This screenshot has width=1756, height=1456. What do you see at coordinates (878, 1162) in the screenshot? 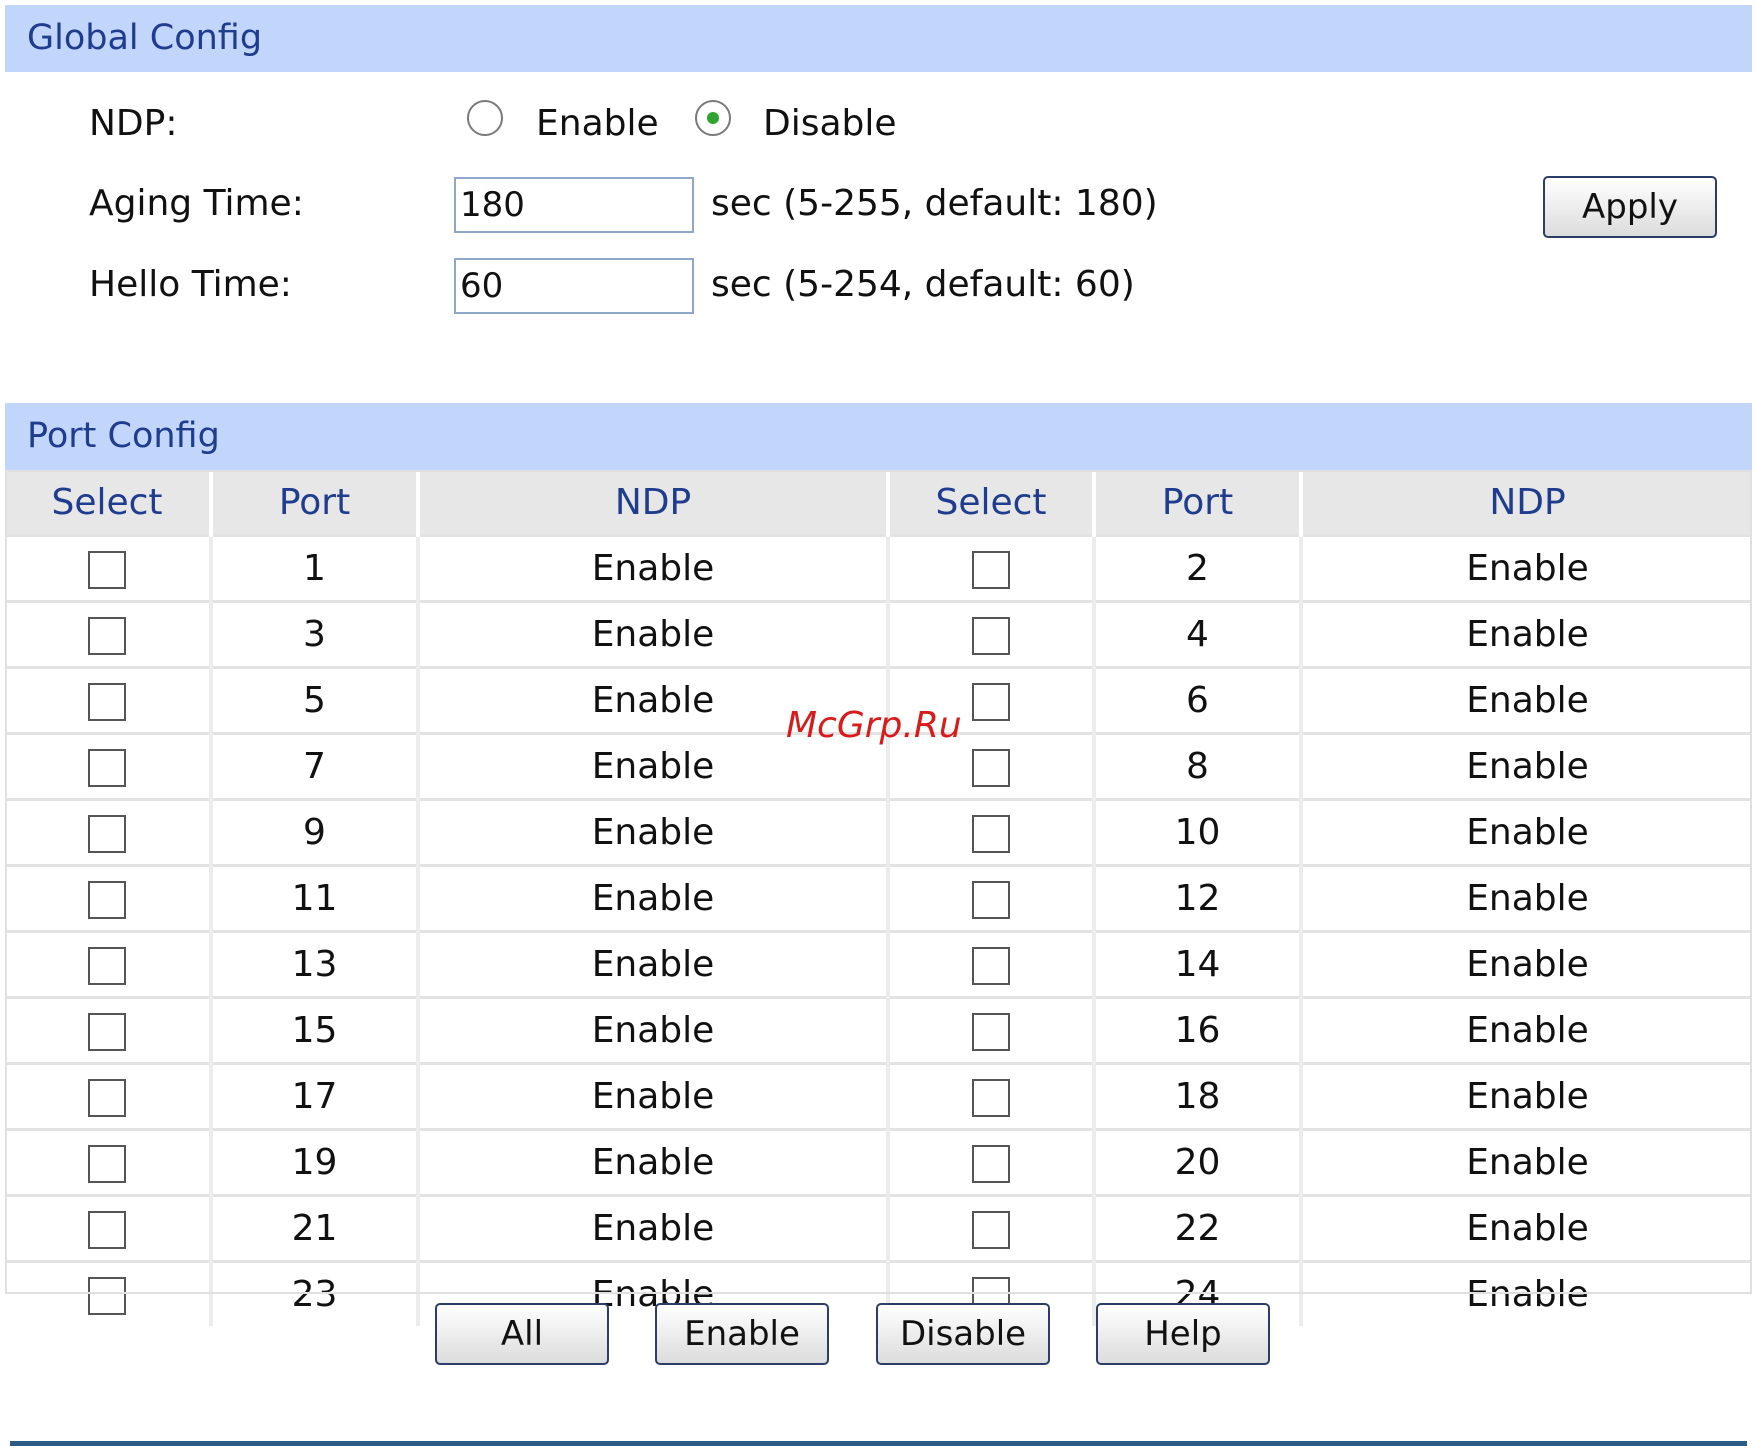
I see `table-row: 19 Enable 20 Enable` at bounding box center [878, 1162].